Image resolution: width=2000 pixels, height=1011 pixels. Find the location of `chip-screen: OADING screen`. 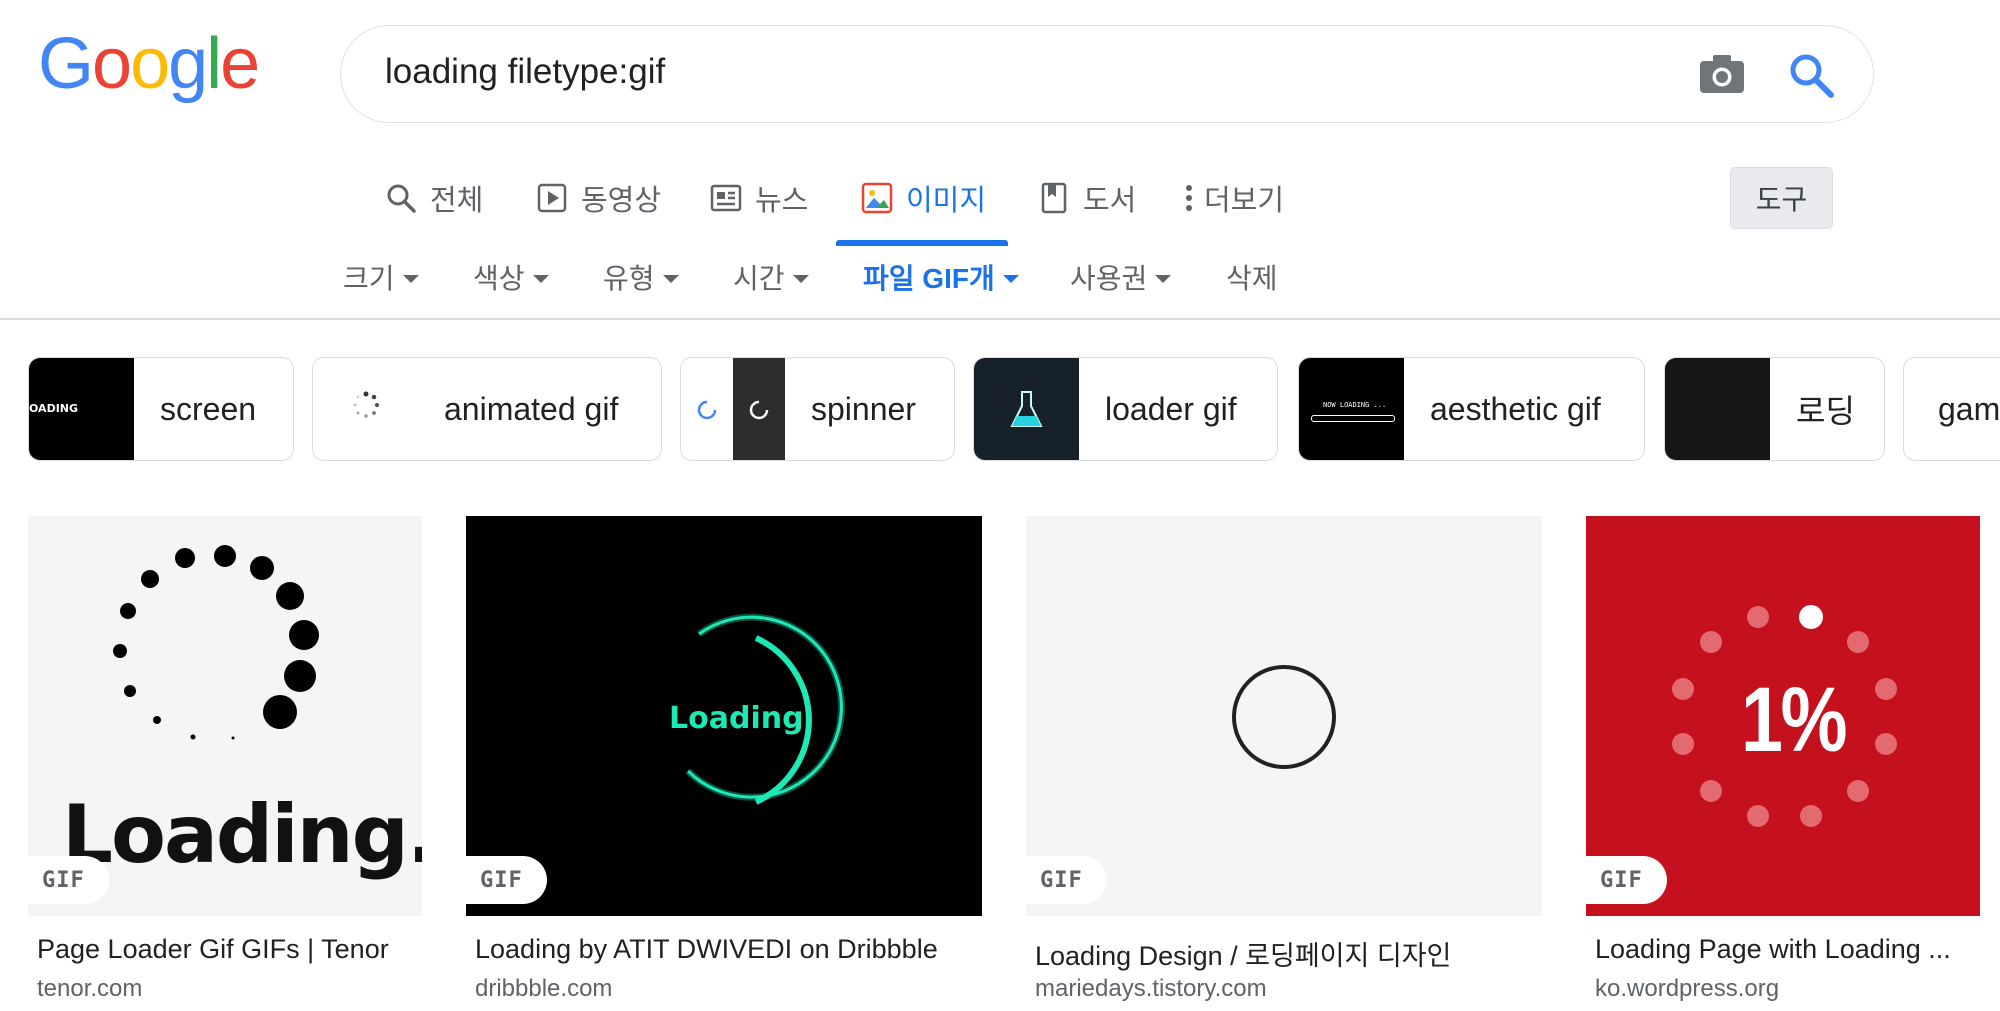

chip-screen: OADING screen is located at coordinates (161, 409).